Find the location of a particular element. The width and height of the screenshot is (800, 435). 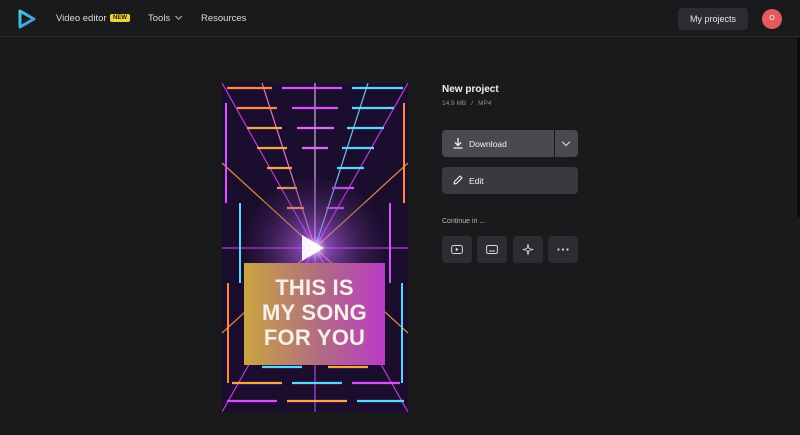

play-icon is located at coordinates (313, 248).